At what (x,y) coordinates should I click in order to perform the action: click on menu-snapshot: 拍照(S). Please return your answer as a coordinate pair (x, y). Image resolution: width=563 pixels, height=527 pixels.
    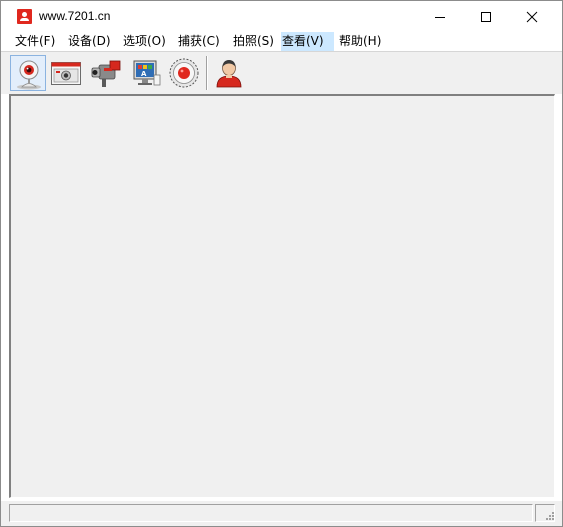
    Looking at the image, I should click on (253, 41).